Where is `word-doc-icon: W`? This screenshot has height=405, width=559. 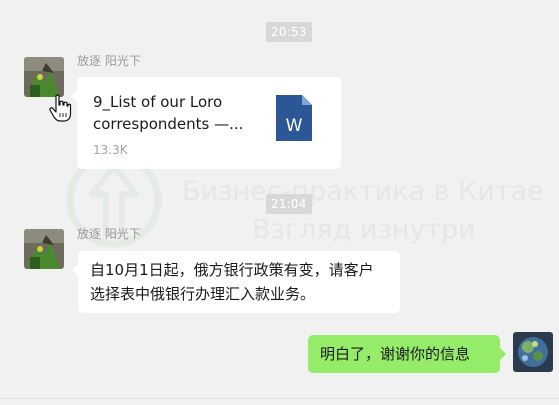
word-doc-icon: W is located at coordinates (294, 118).